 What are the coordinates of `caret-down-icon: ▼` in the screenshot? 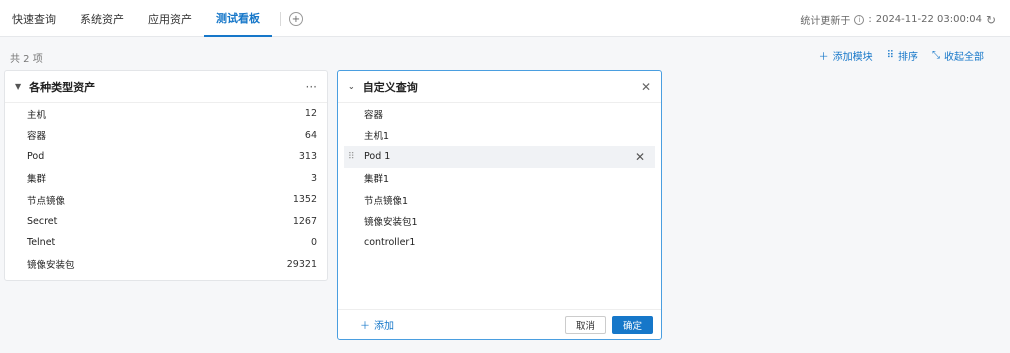 It's located at (18, 86).